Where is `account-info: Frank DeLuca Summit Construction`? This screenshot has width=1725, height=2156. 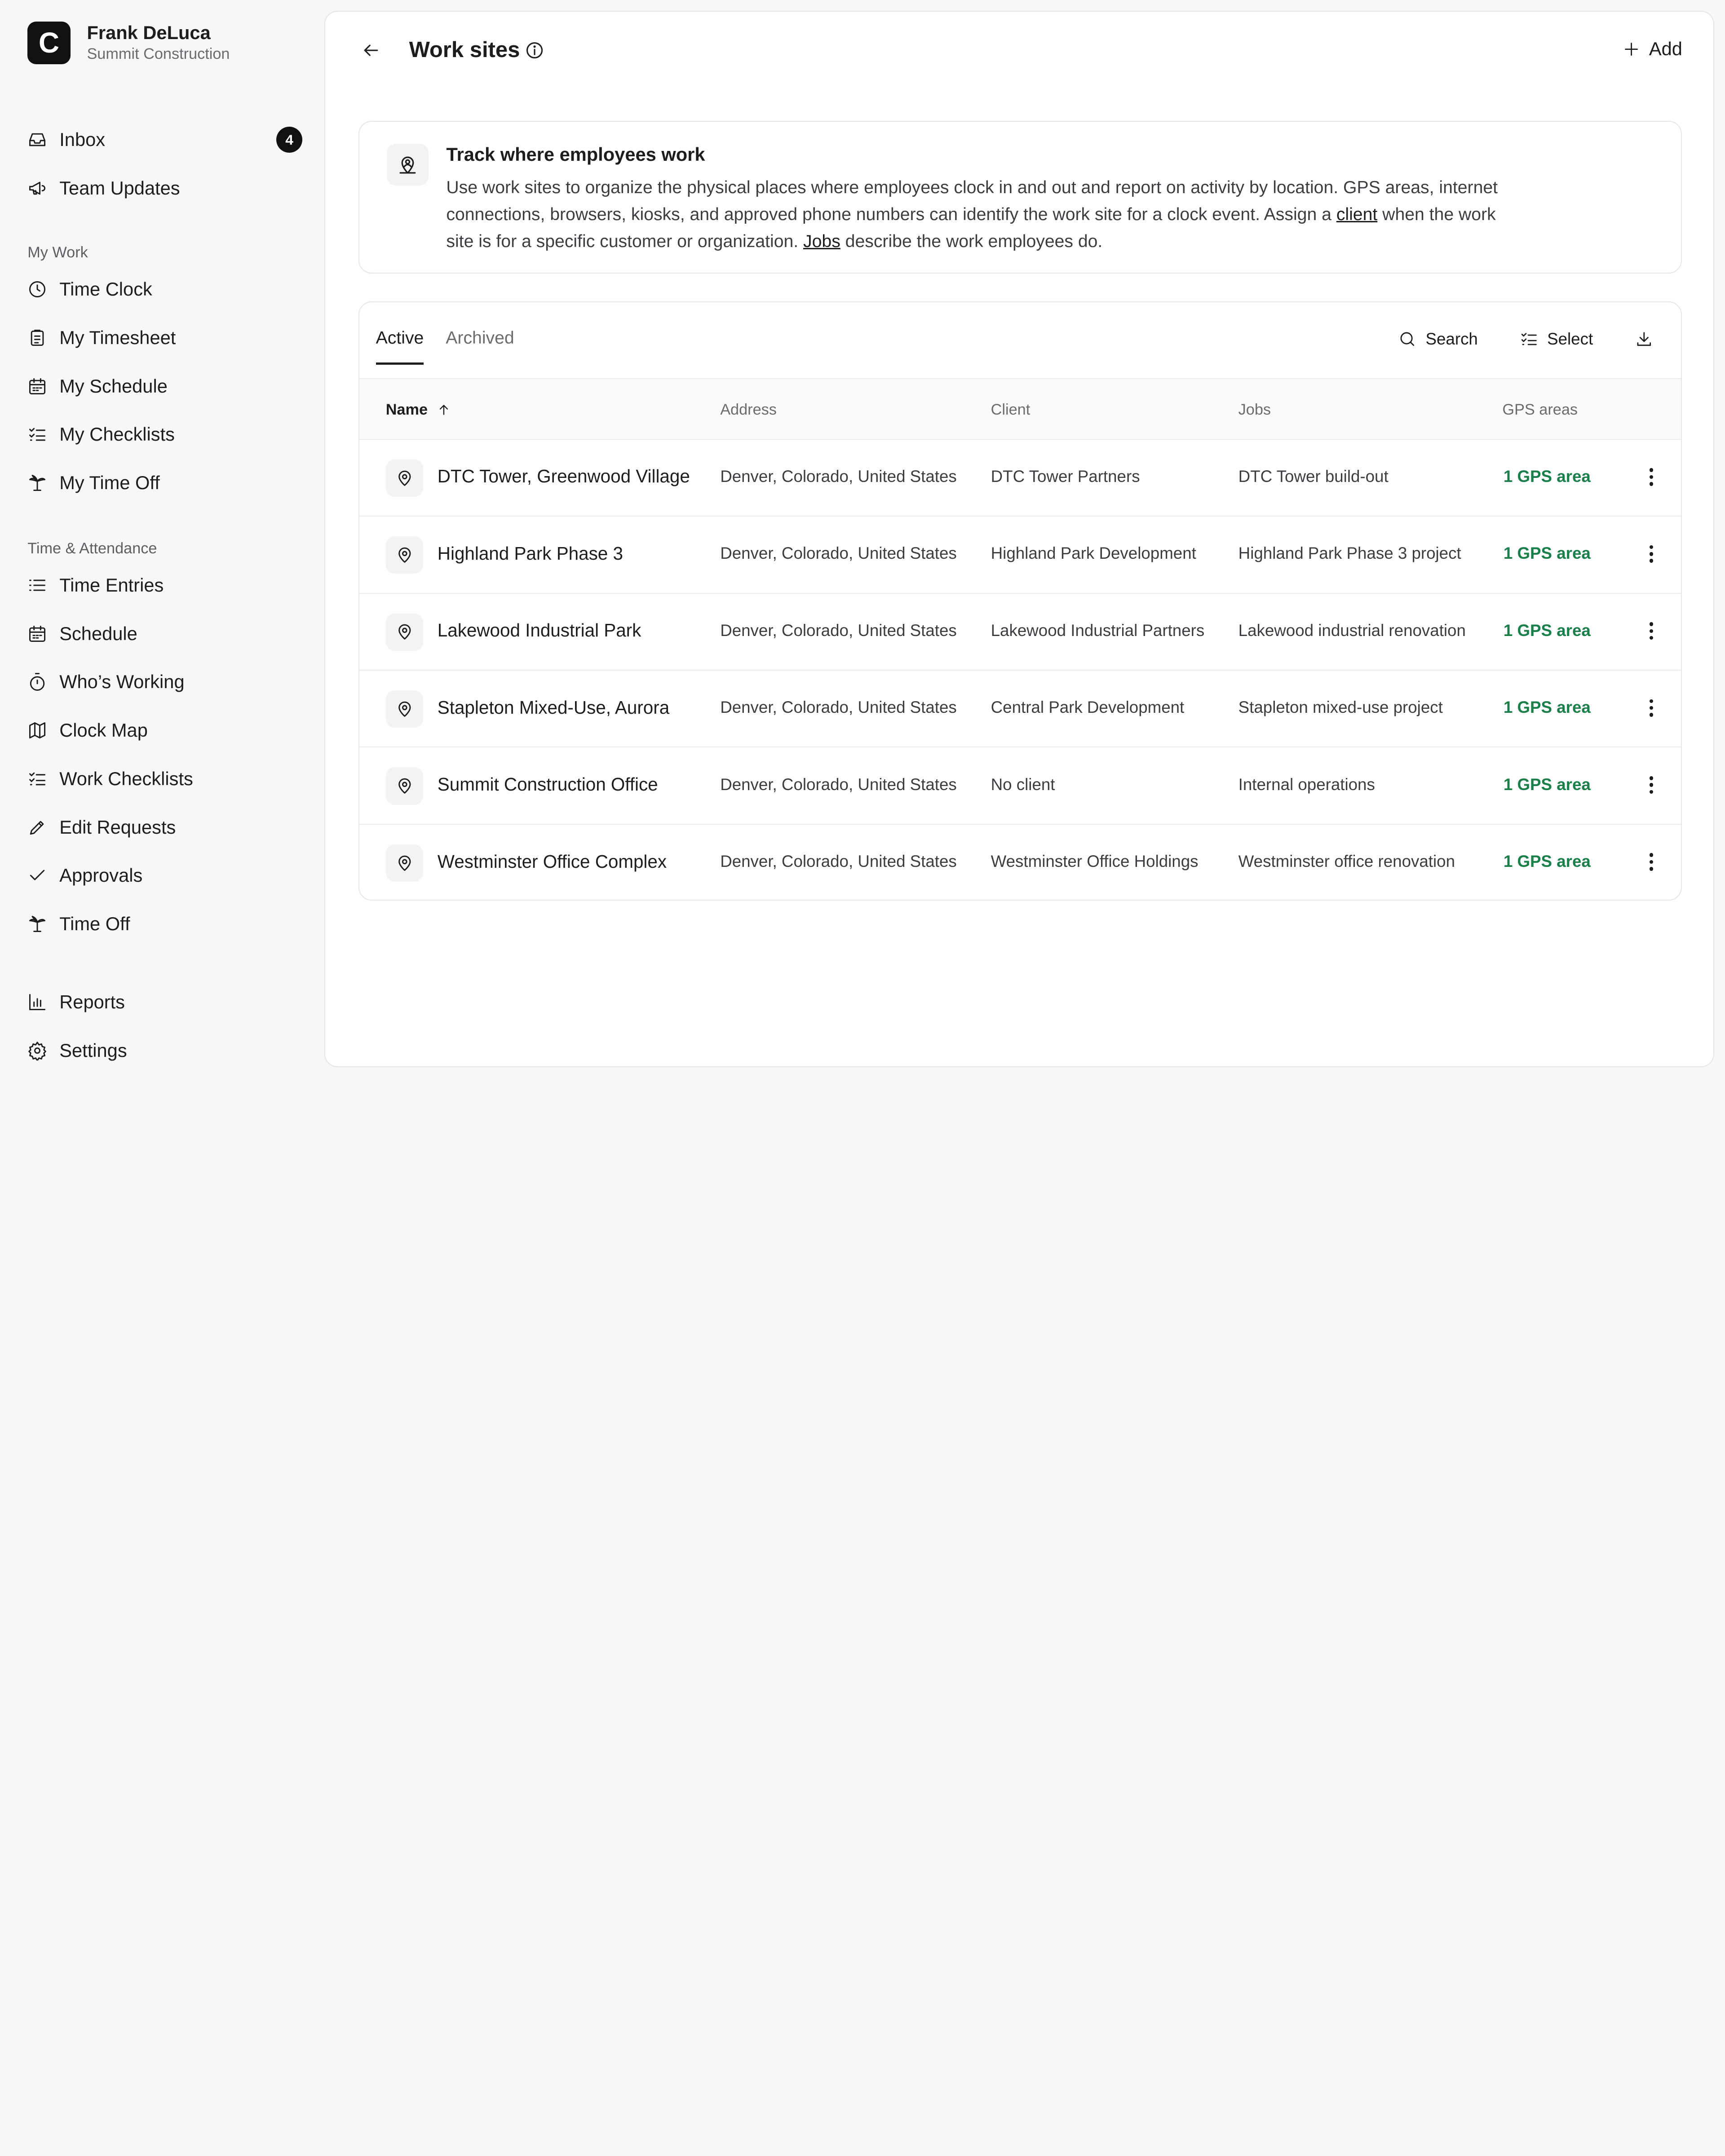
account-info: Frank DeLuca Summit Construction is located at coordinates (158, 43).